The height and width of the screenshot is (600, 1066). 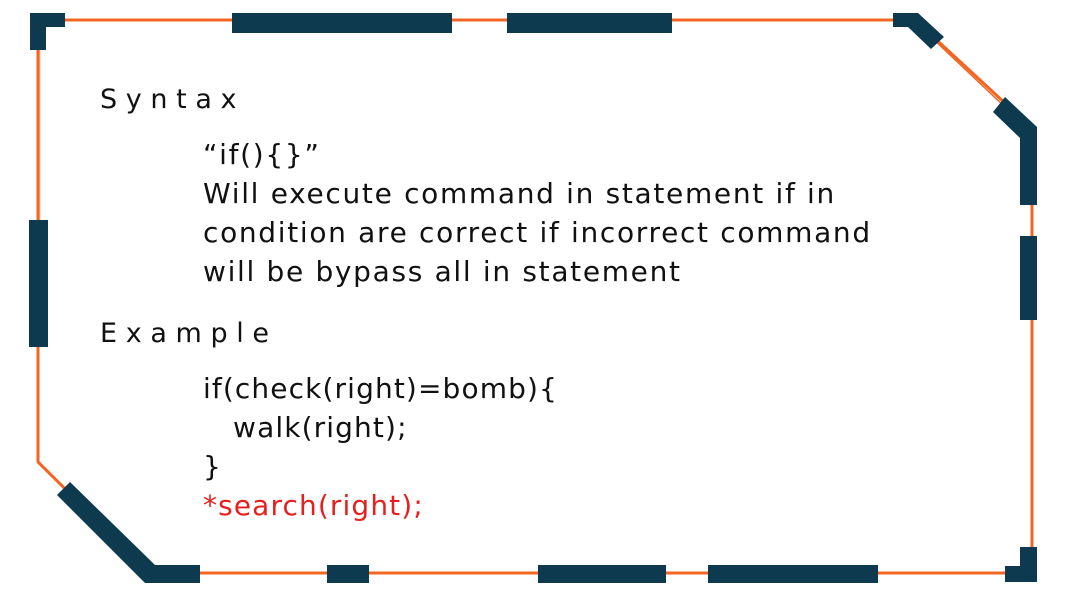 What do you see at coordinates (519, 193) in the screenshot?
I see `syntax-description-line-1: Will execute command in statement if in` at bounding box center [519, 193].